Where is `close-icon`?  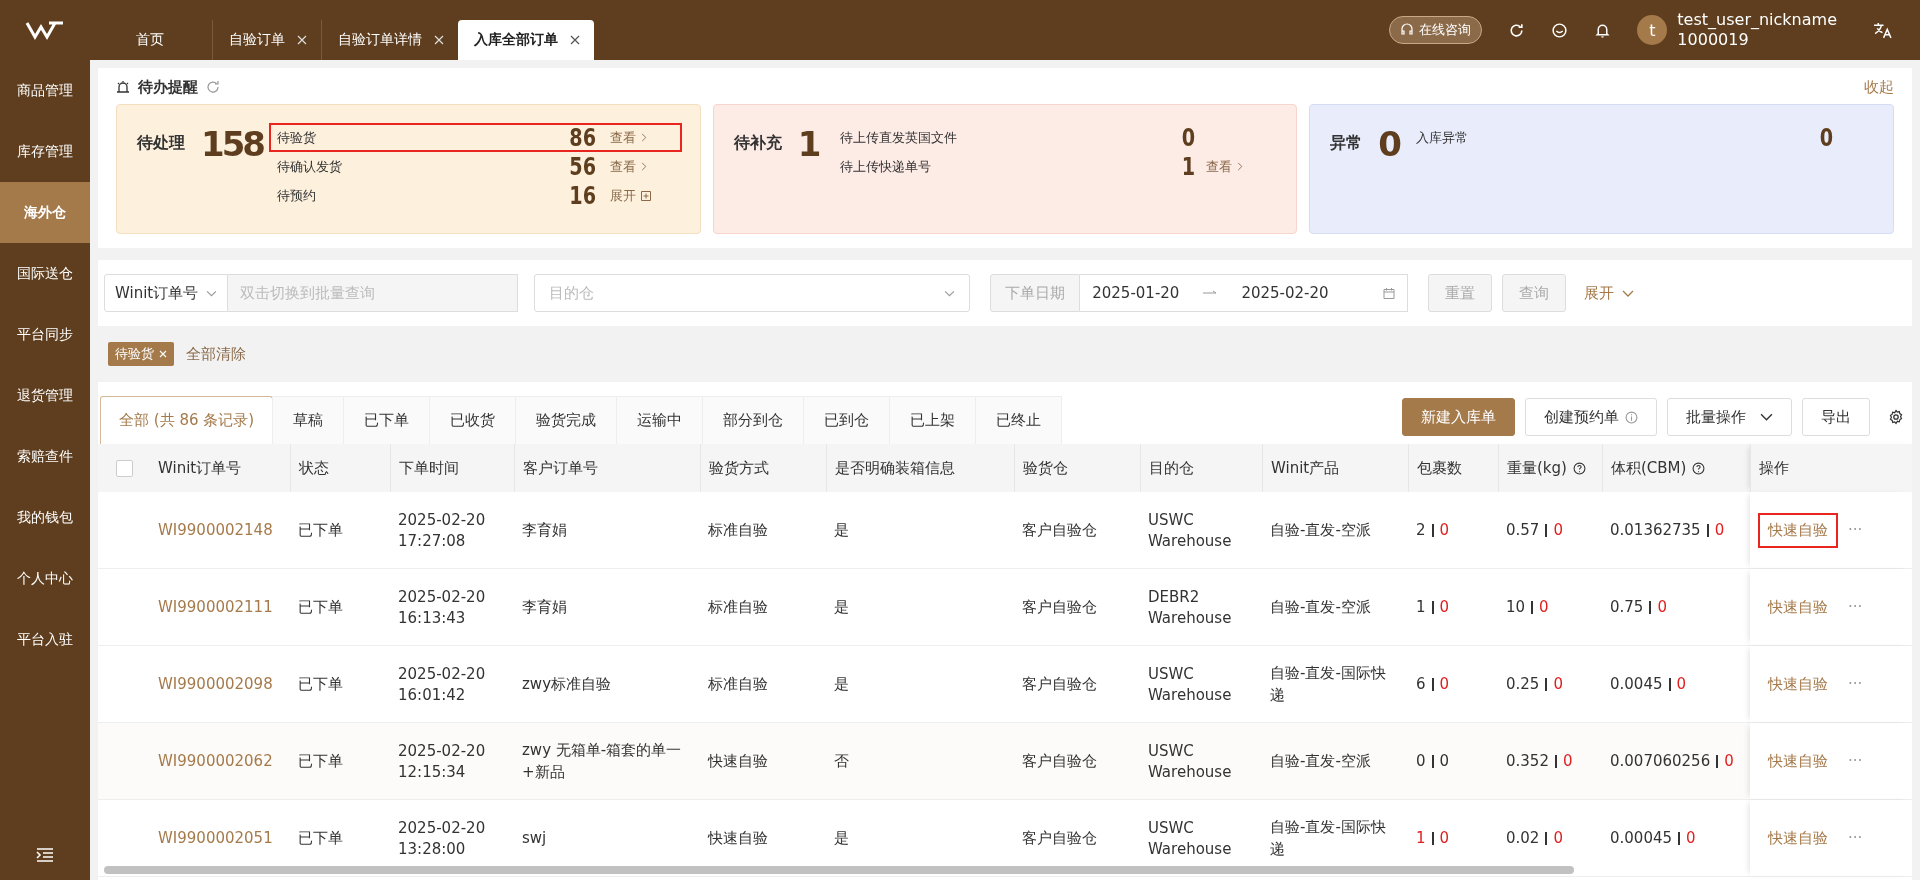
close-icon is located at coordinates (575, 40).